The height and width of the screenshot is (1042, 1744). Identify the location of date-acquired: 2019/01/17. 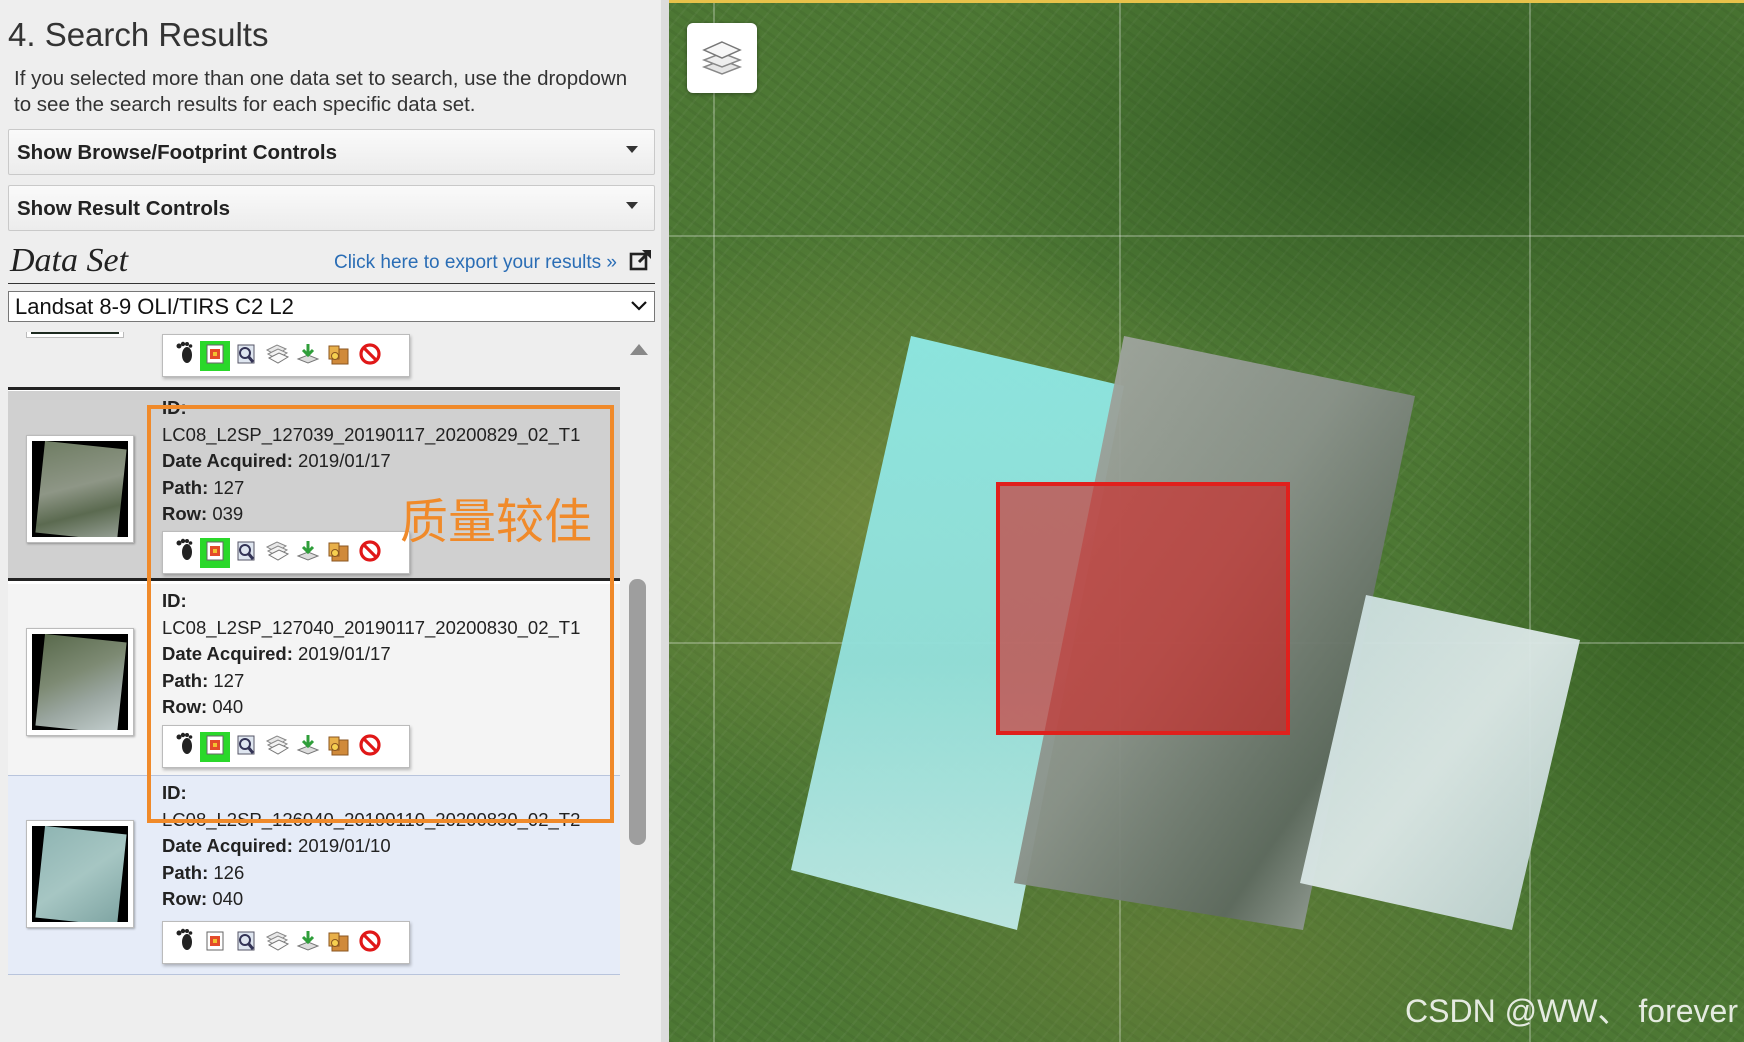
(344, 461).